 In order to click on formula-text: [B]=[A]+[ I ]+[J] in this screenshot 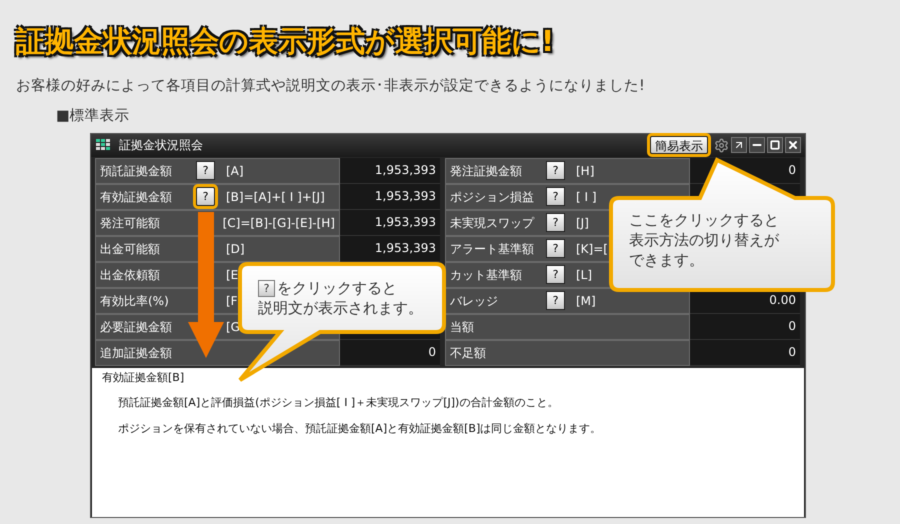, I will do `click(275, 197)`.